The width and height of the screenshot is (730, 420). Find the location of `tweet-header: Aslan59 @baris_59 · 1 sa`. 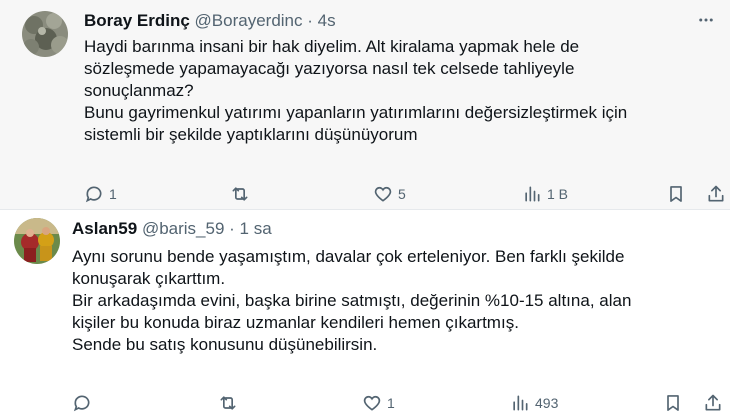

tweet-header: Aslan59 @baris_59 · 1 sa is located at coordinates (172, 229).